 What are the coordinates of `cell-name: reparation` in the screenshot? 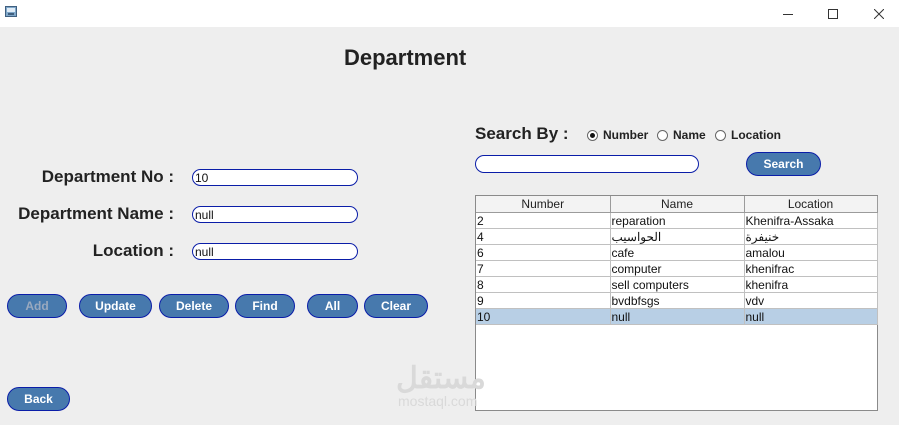 It's located at (677, 220).